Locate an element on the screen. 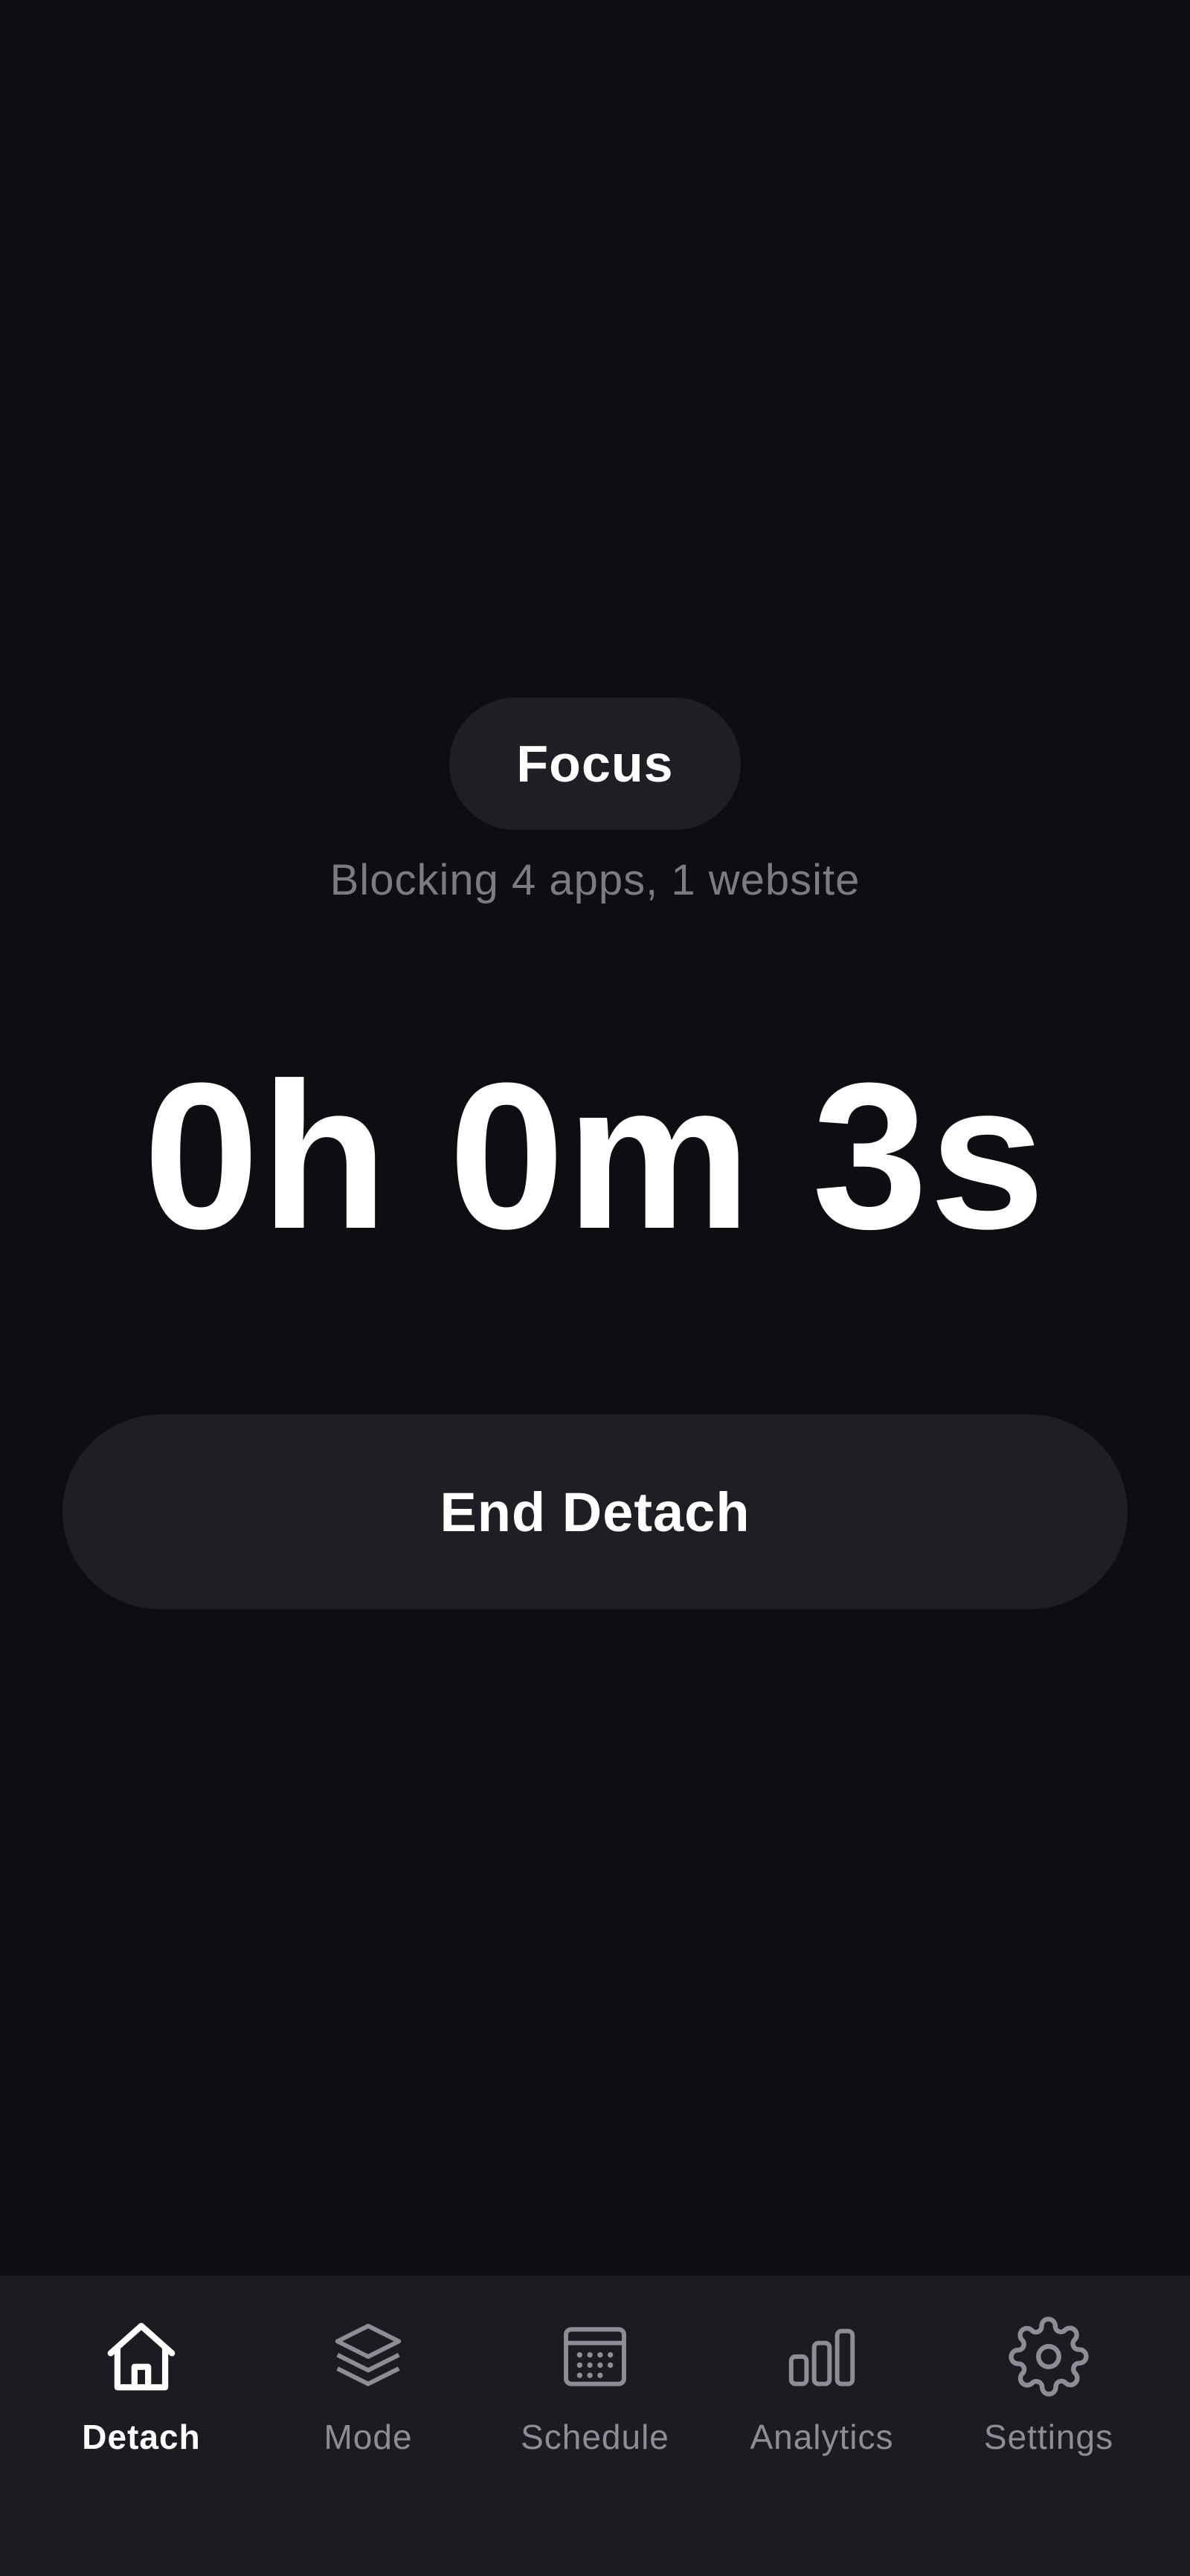 The image size is (1190, 2576). gear-icon is located at coordinates (1049, 2357).